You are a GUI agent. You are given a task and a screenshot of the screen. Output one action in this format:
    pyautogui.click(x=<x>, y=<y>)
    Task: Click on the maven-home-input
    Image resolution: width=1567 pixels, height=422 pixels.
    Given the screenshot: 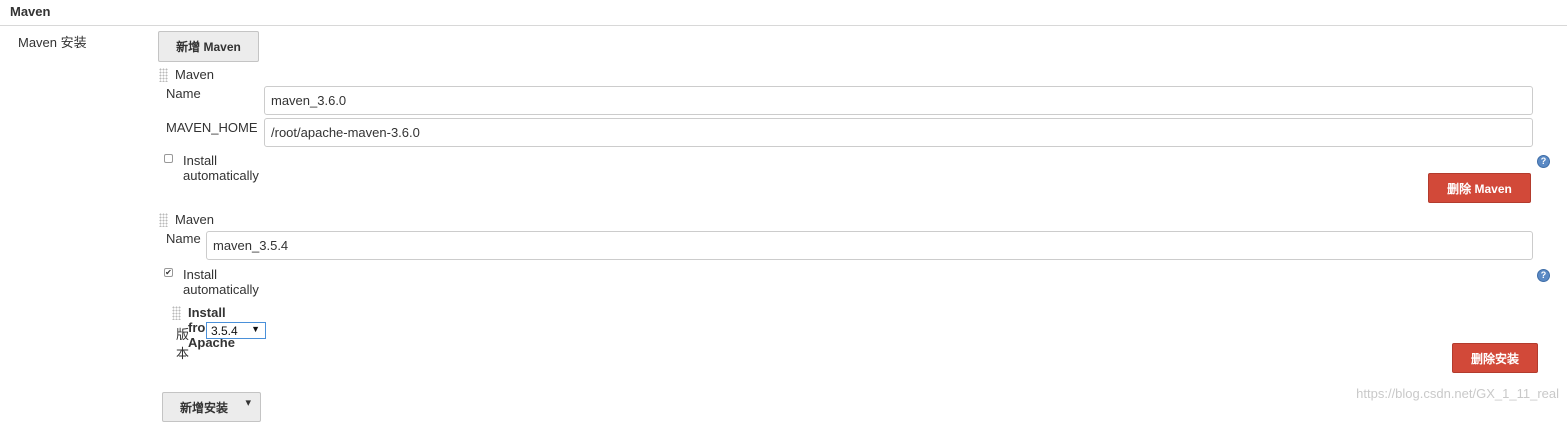 What is the action you would take?
    pyautogui.click(x=898, y=132)
    